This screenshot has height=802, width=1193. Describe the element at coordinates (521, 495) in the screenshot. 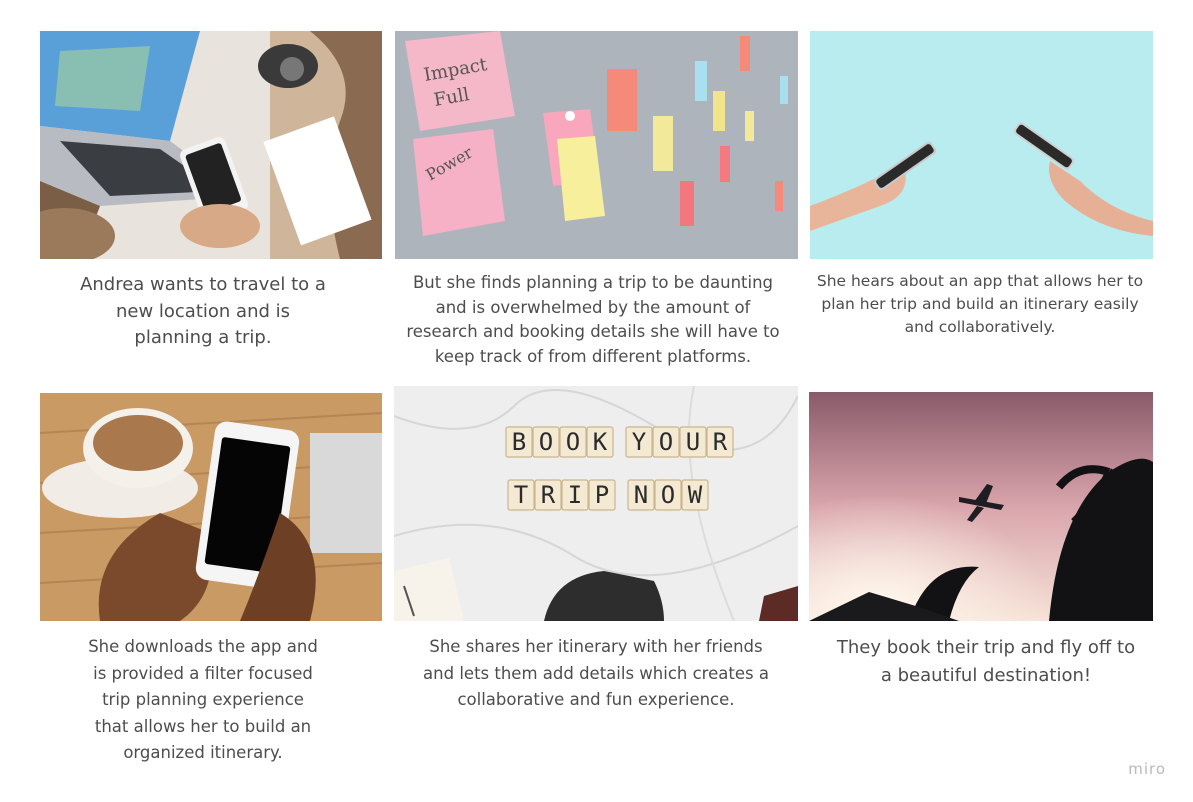

I see `scrabble-tile-letter: T` at that location.